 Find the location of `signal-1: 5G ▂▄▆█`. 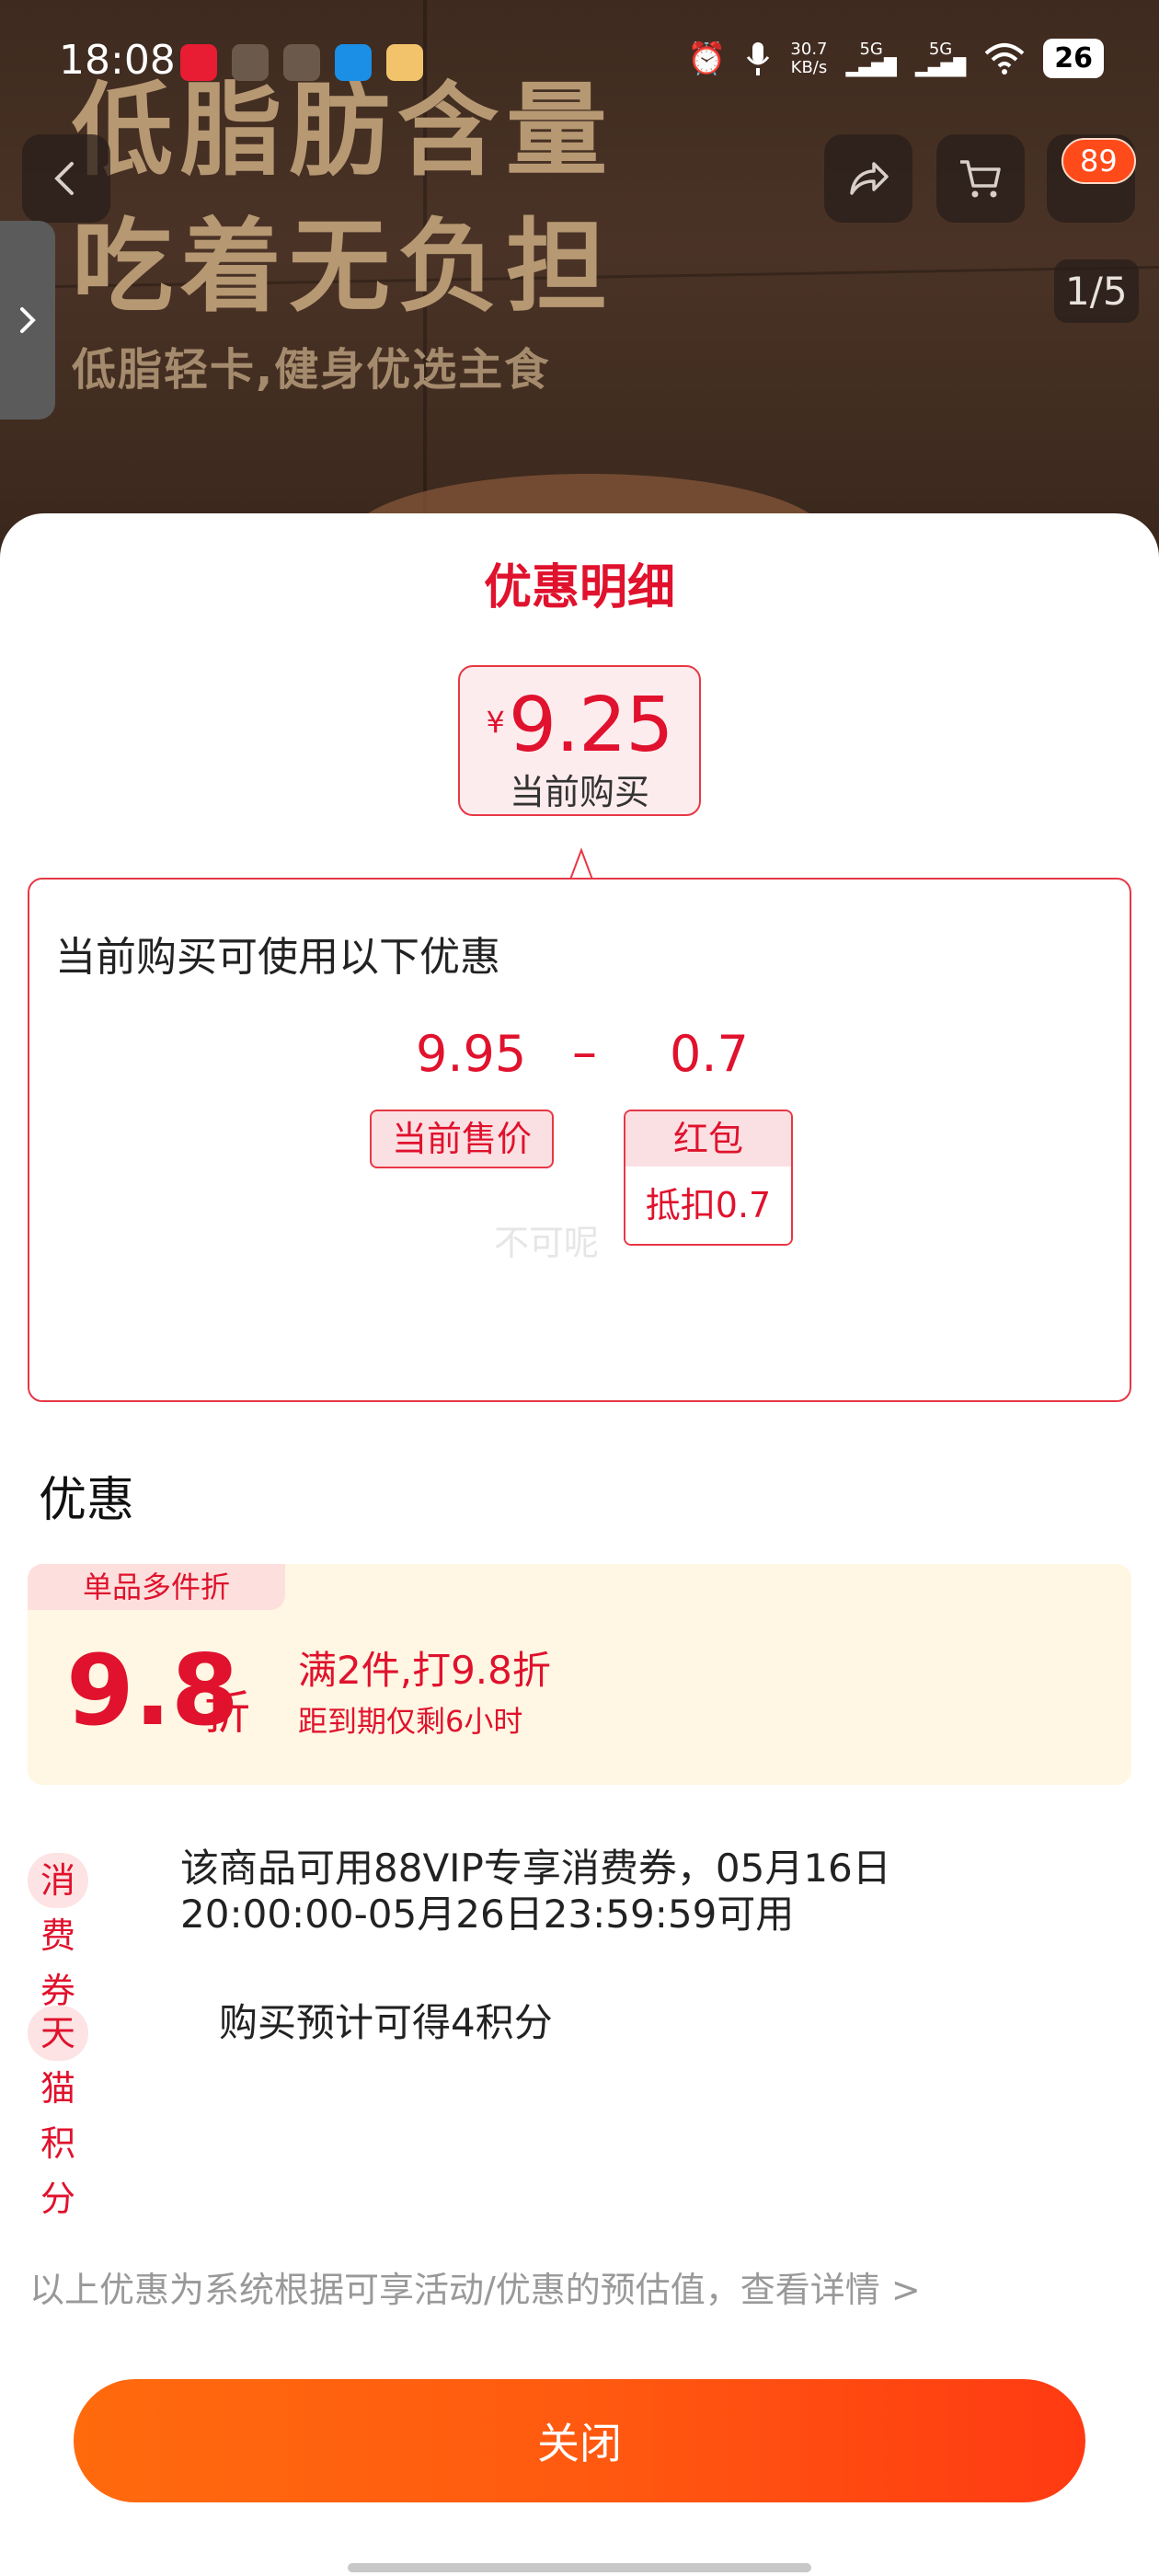

signal-1: 5G ▂▄▆█ is located at coordinates (871, 58).